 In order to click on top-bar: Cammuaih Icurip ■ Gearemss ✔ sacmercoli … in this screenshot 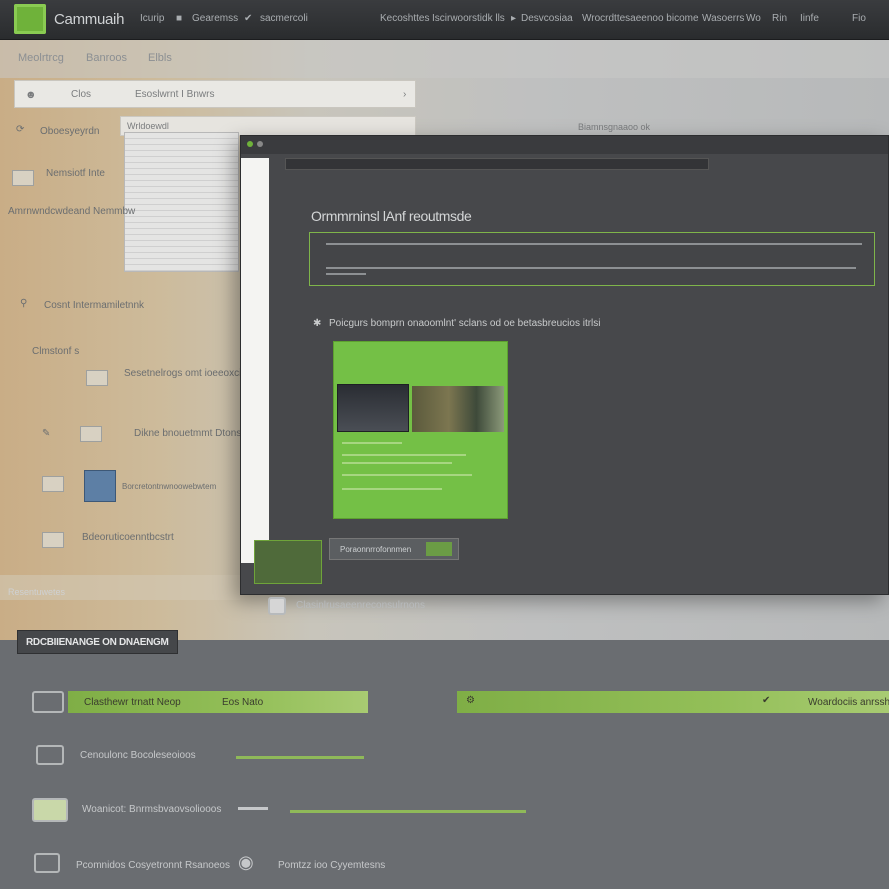, I will do `click(444, 20)`.